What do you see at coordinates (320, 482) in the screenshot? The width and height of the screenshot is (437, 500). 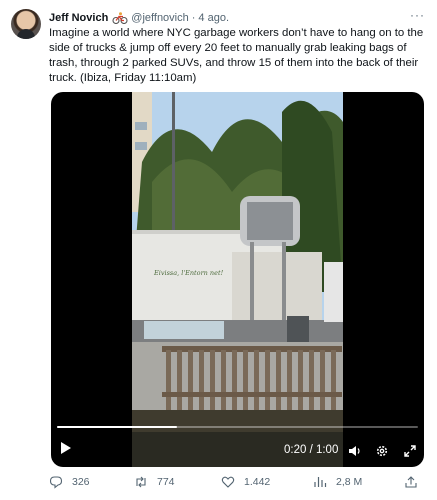 I see `views-icon` at bounding box center [320, 482].